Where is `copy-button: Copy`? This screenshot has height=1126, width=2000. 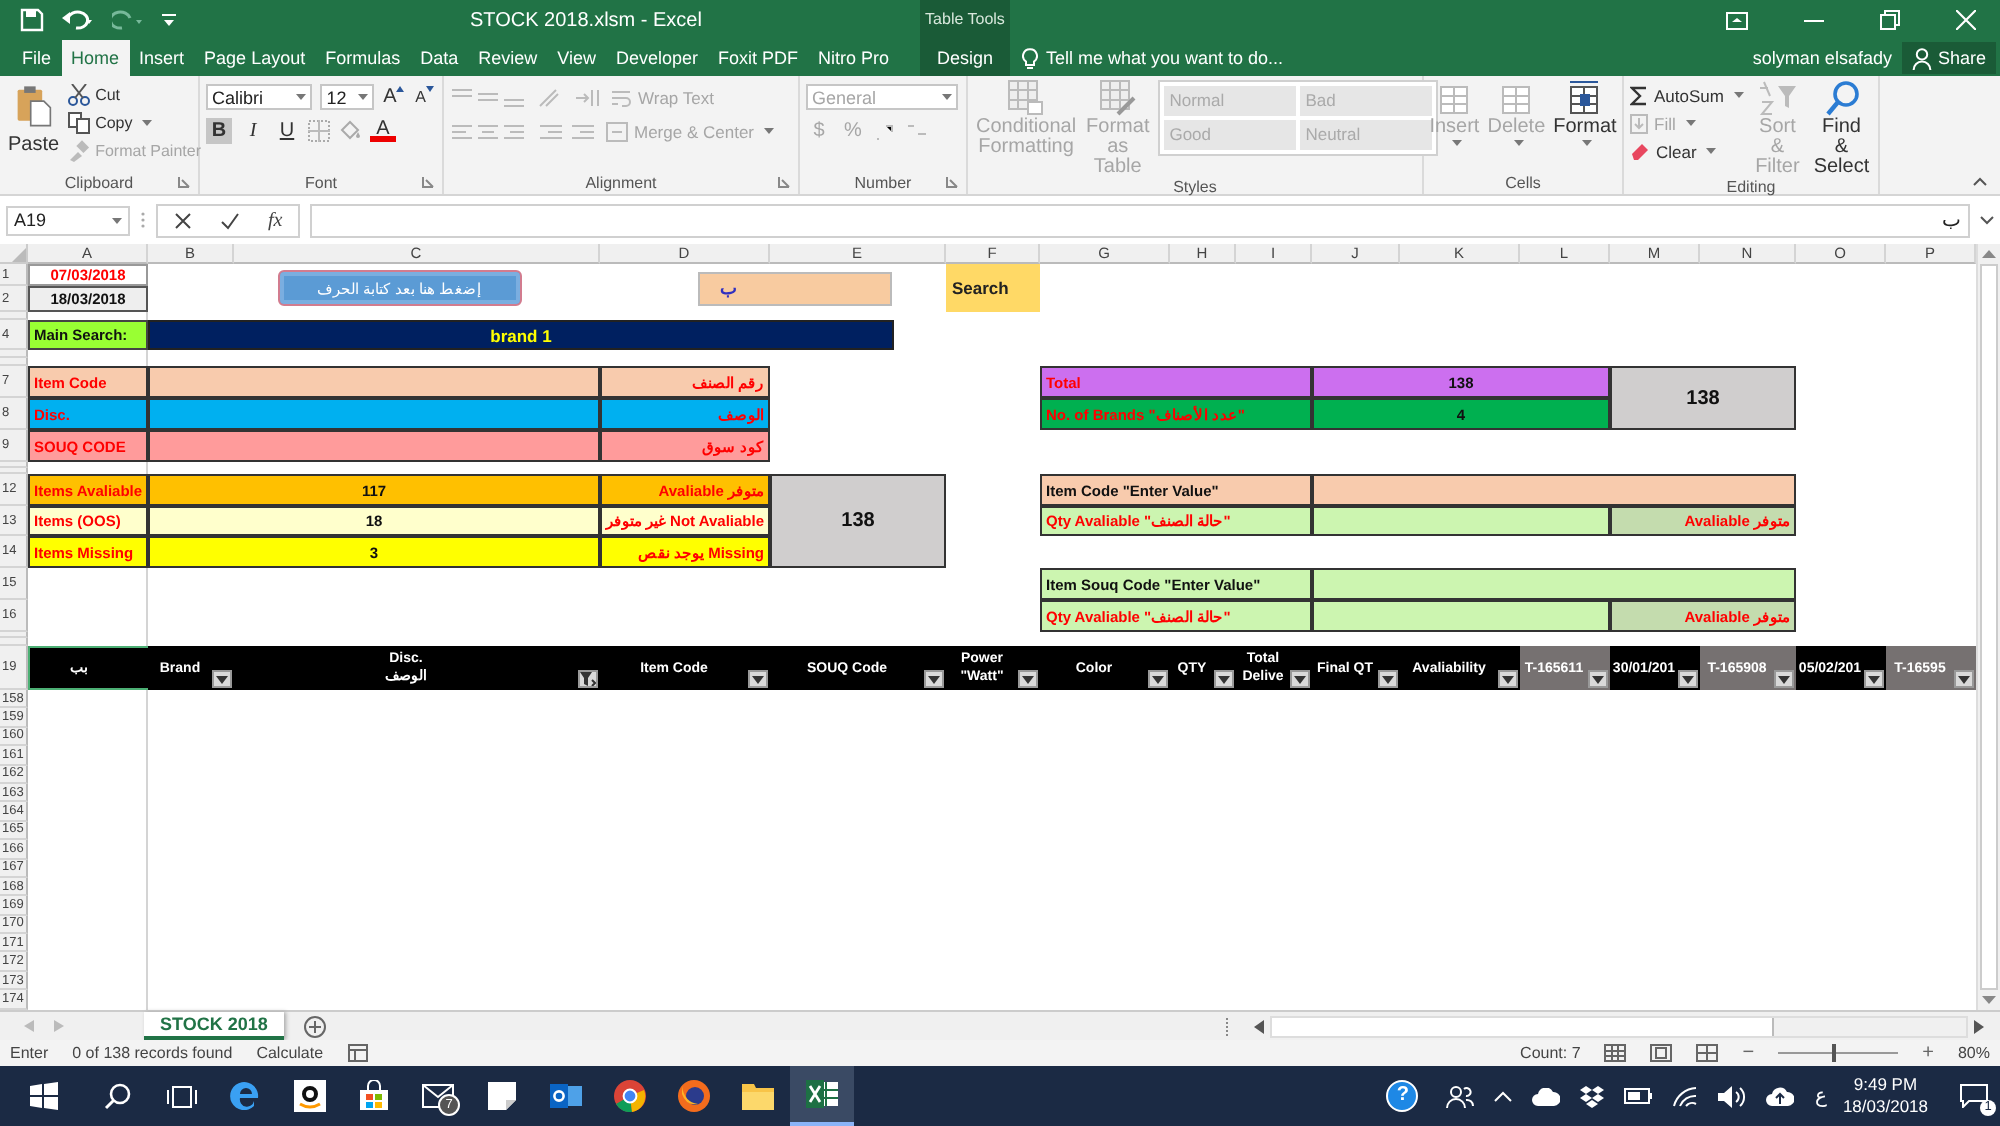 copy-button: Copy is located at coordinates (134, 123).